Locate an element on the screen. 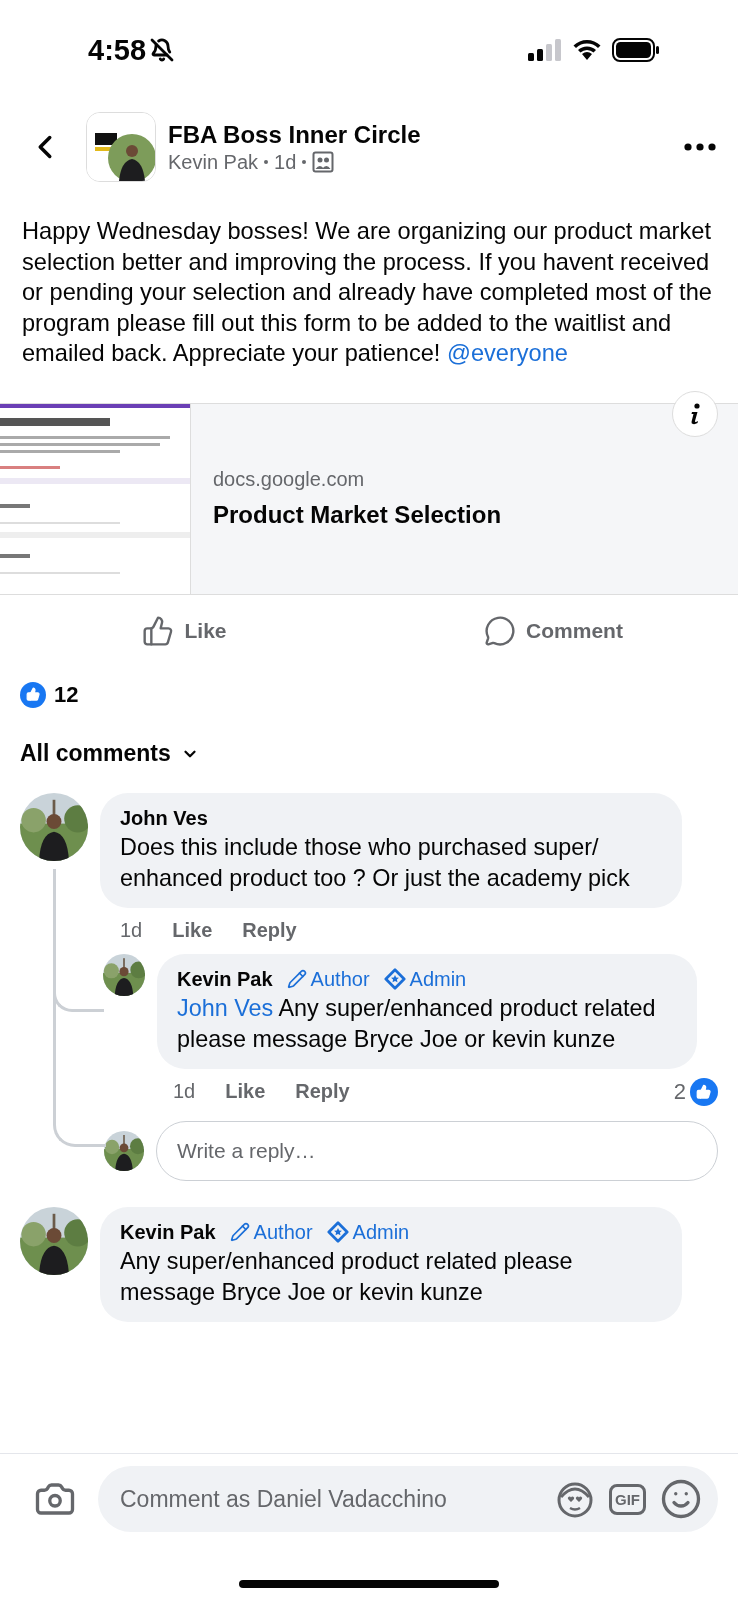 The height and width of the screenshot is (1600, 738). emoji-button is located at coordinates (681, 1499).